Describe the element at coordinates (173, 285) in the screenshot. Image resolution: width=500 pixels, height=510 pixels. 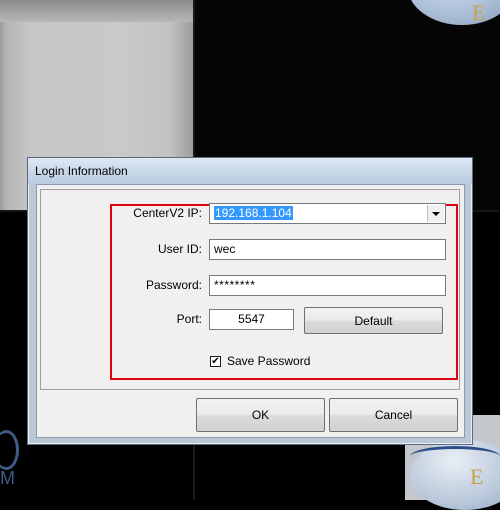
I see `password-label: Password:` at that location.